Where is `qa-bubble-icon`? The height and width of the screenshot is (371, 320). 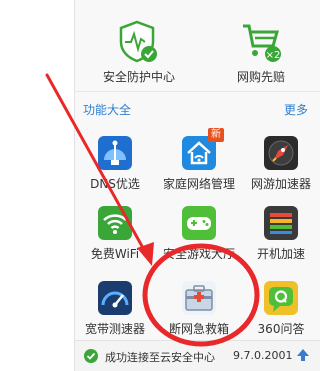
qa-bubble-icon is located at coordinates (281, 298).